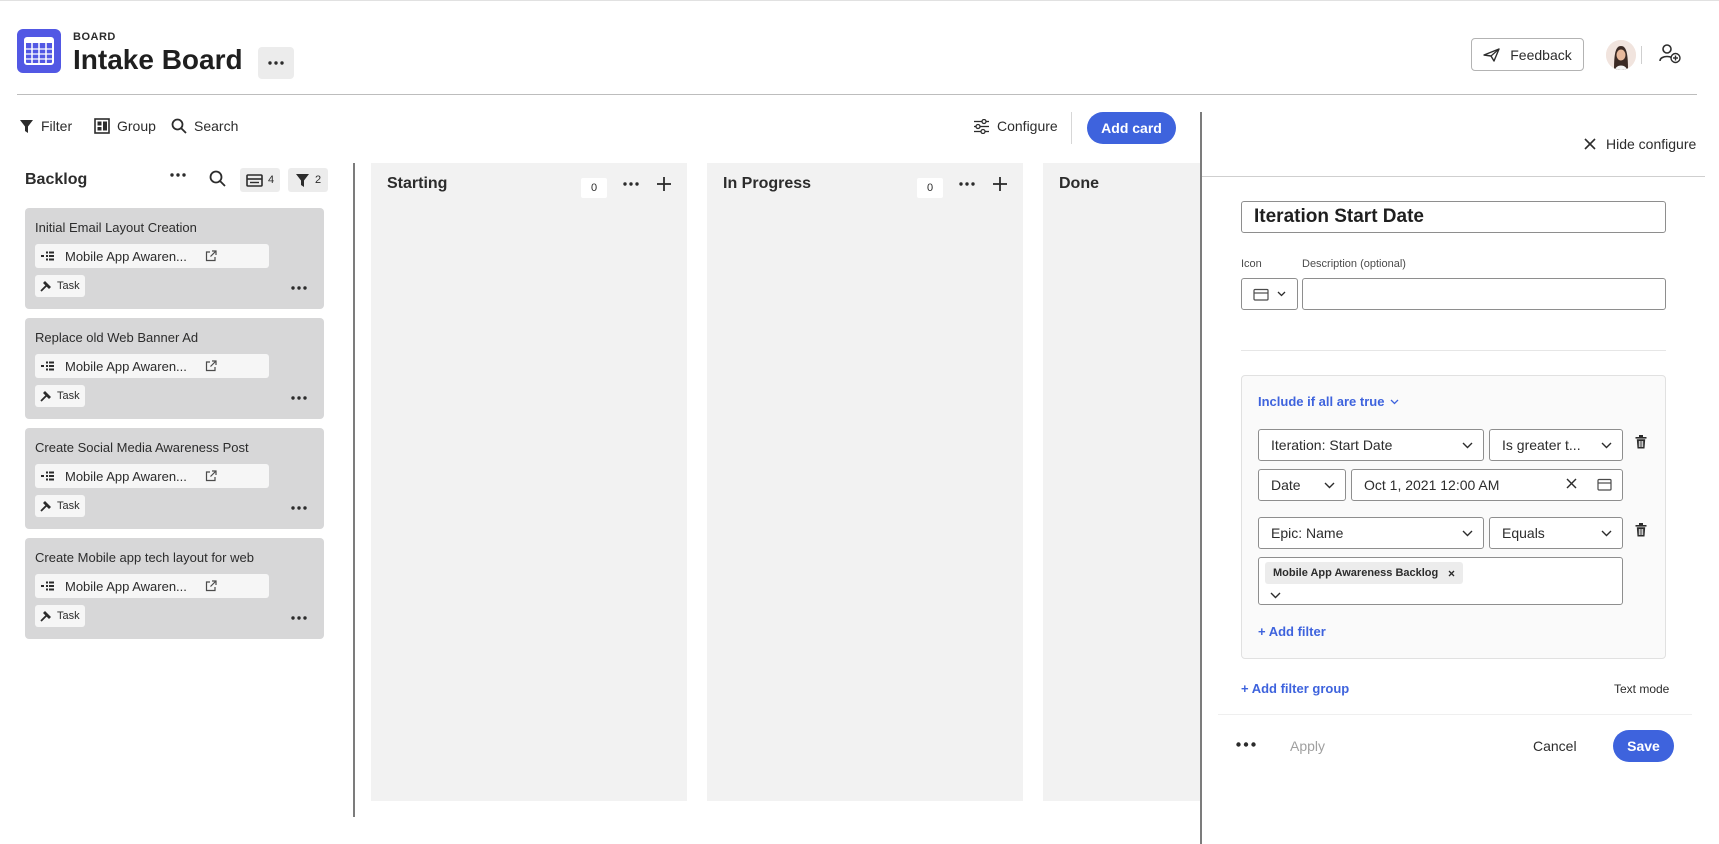 The image size is (1719, 844). I want to click on card-title: Initial Email Layout Creation, so click(116, 227).